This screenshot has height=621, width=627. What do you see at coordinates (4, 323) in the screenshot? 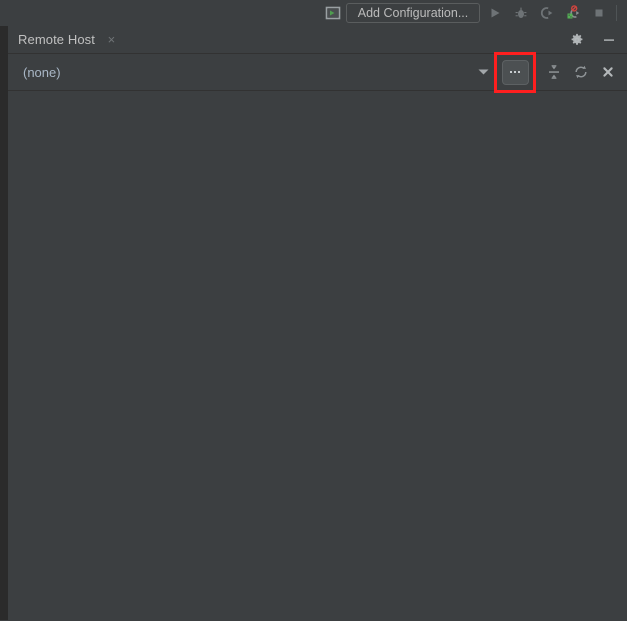
I see `left-tool-gutter` at bounding box center [4, 323].